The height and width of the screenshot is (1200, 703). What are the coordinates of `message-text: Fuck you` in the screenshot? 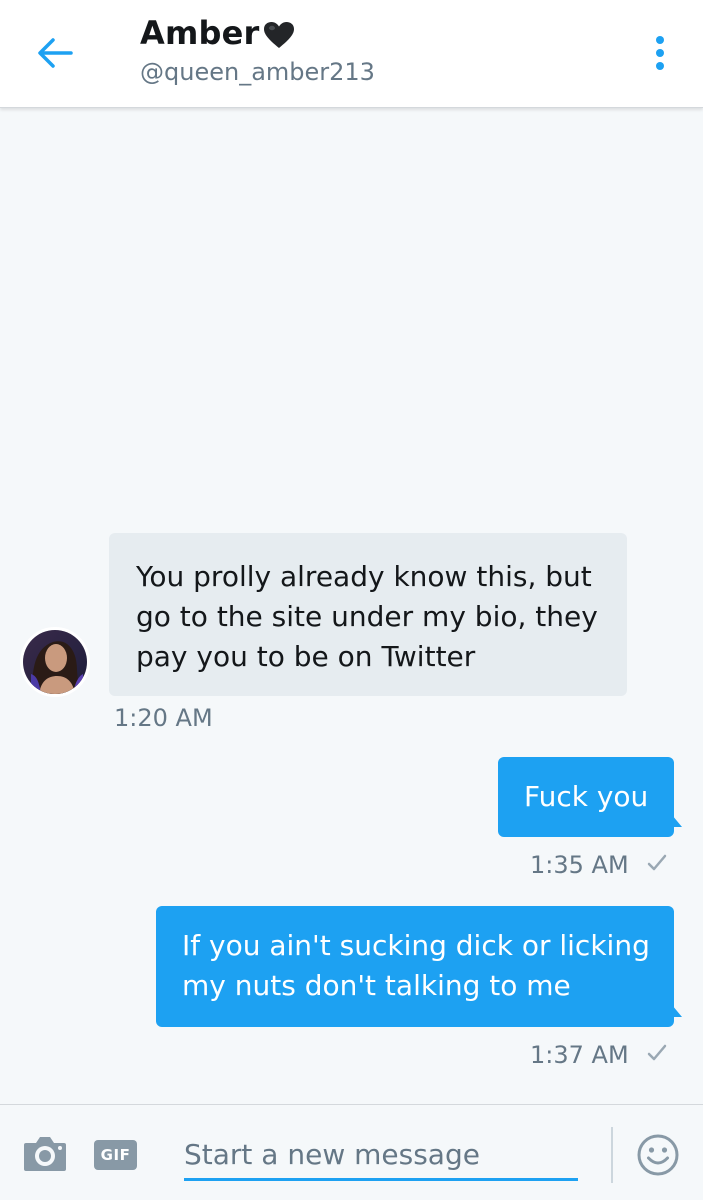 It's located at (586, 796).